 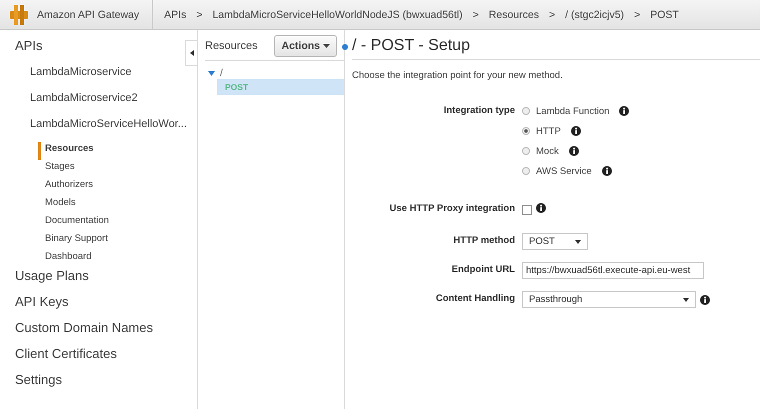 What do you see at coordinates (100, 51) in the screenshot?
I see `sidebar-item: APIs` at bounding box center [100, 51].